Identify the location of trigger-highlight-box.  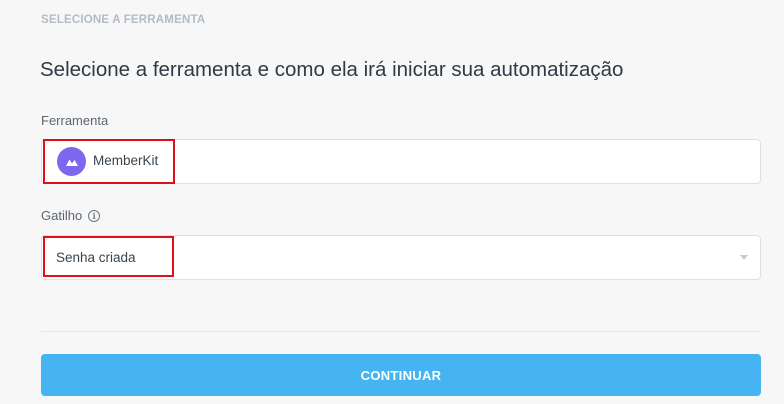
(108, 256).